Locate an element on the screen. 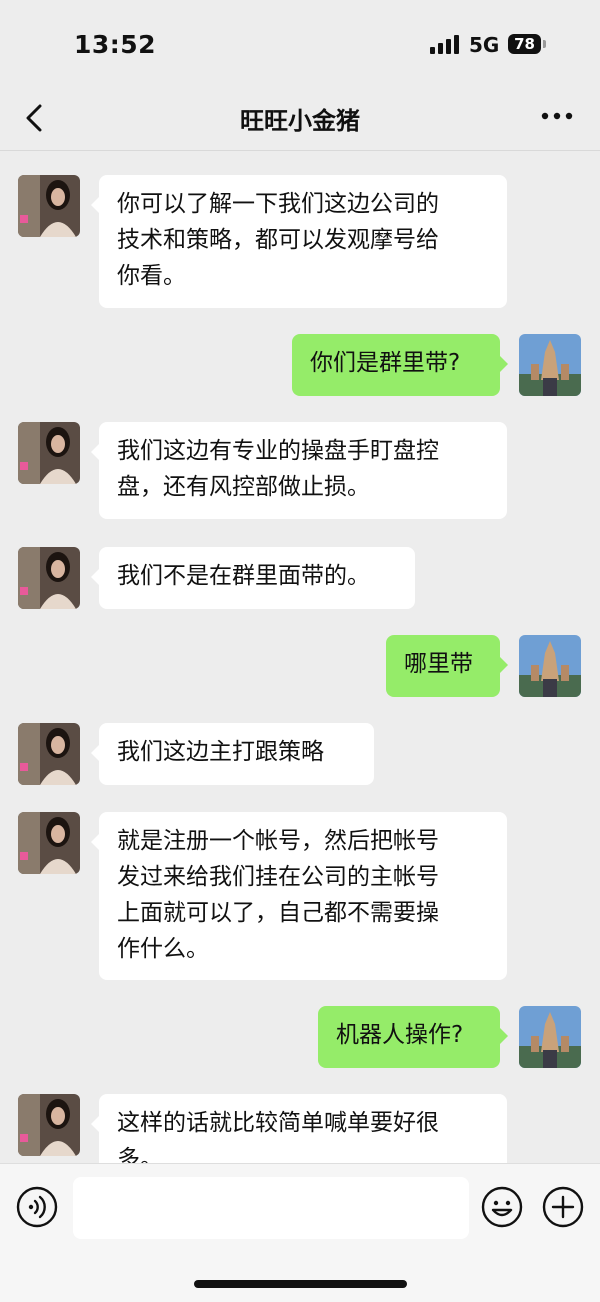 The image size is (600, 1302). incoming-message-bubble: 我们这边主打跟策略 is located at coordinates (232, 754).